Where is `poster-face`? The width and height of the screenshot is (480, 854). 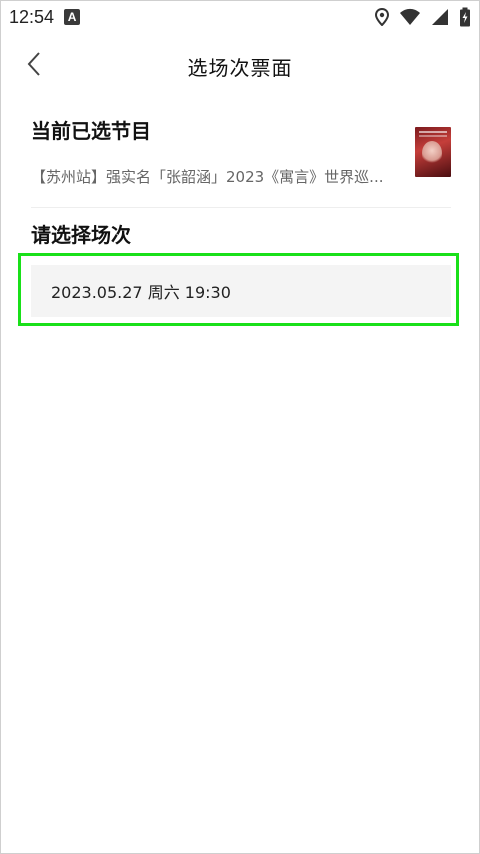 poster-face is located at coordinates (432, 153).